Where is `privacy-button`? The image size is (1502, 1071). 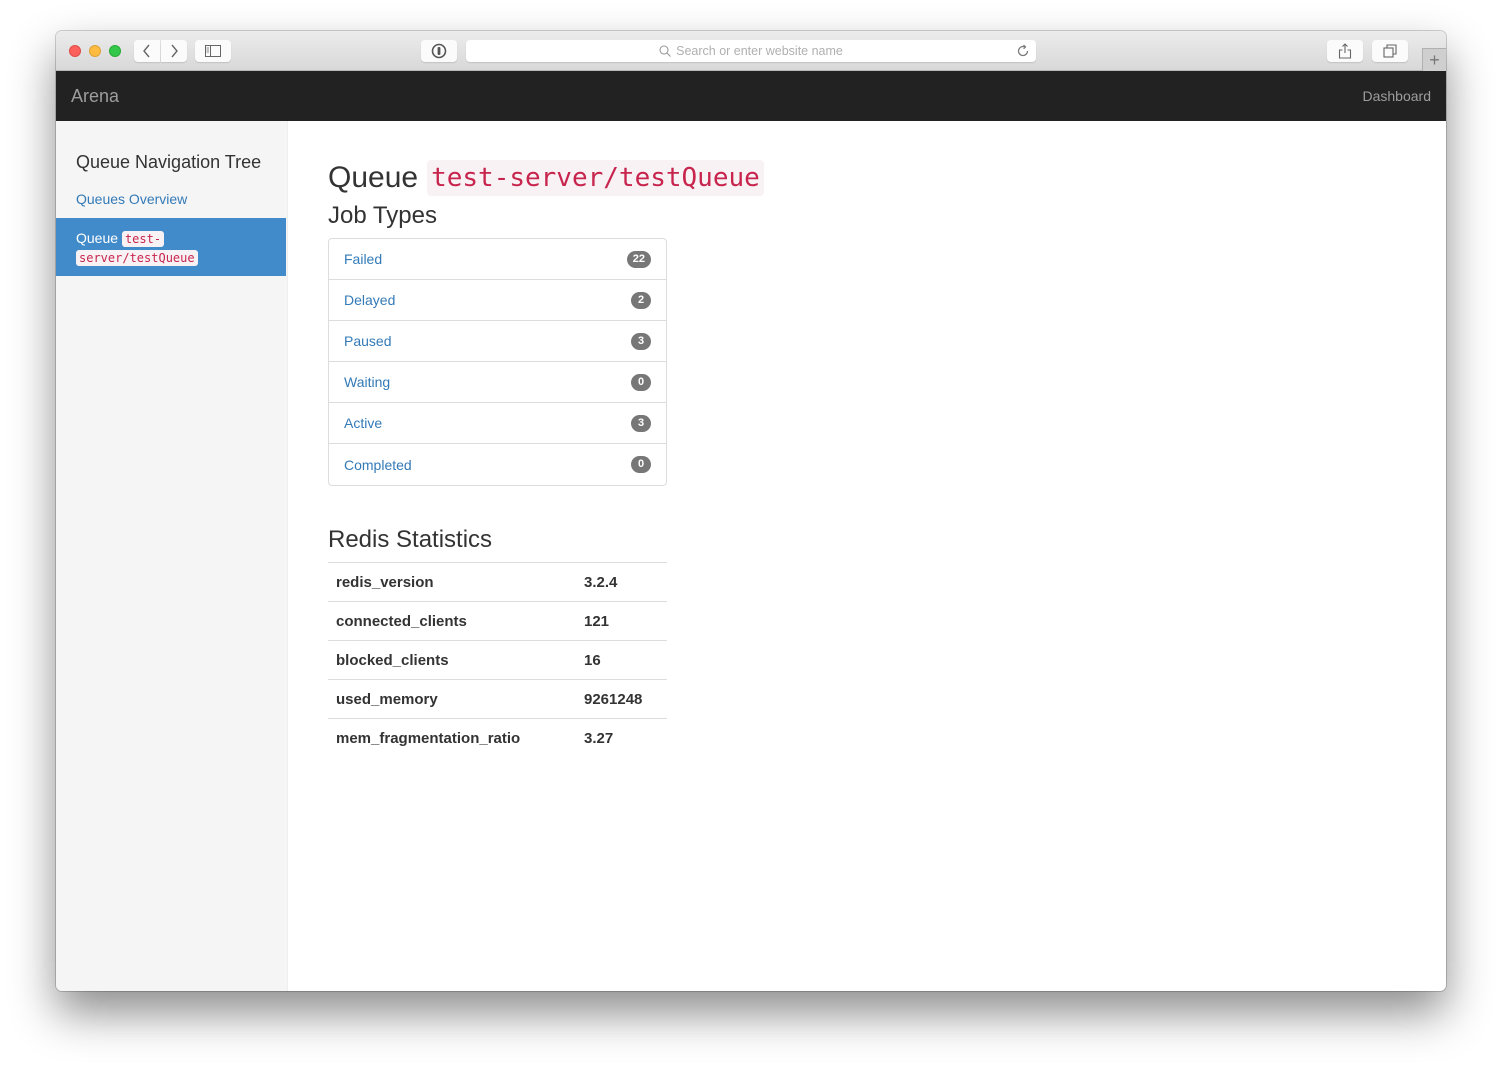
privacy-button is located at coordinates (439, 51).